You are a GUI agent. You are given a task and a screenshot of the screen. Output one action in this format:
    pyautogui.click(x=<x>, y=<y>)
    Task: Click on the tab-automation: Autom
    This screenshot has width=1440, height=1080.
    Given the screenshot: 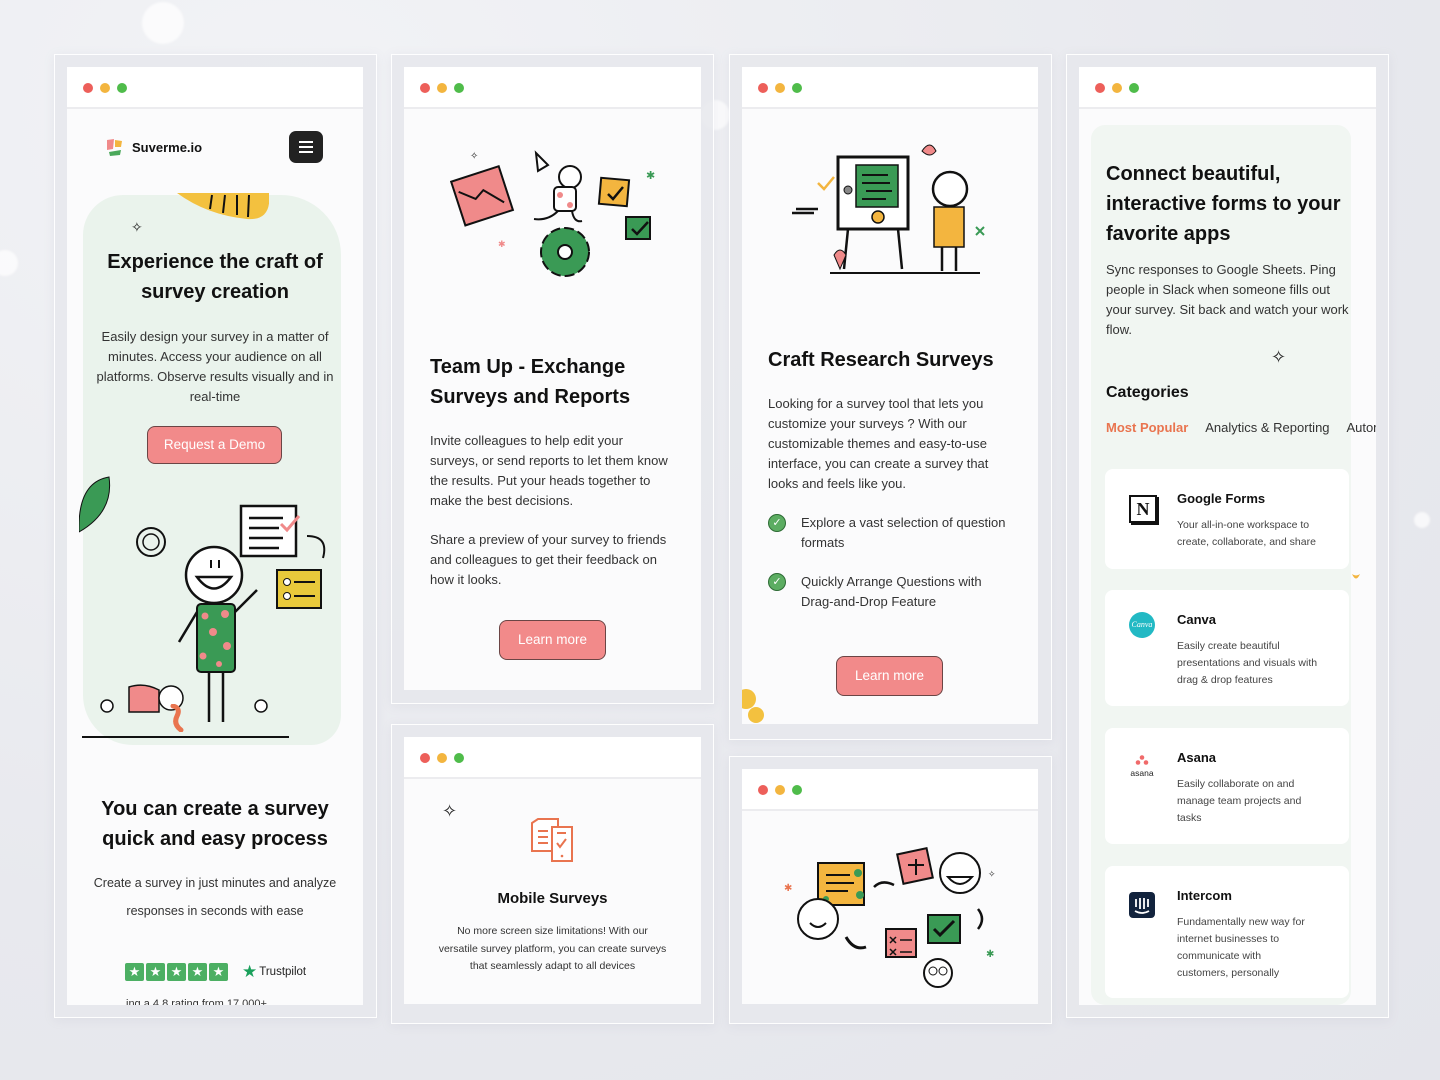 What is the action you would take?
    pyautogui.click(x=1361, y=427)
    